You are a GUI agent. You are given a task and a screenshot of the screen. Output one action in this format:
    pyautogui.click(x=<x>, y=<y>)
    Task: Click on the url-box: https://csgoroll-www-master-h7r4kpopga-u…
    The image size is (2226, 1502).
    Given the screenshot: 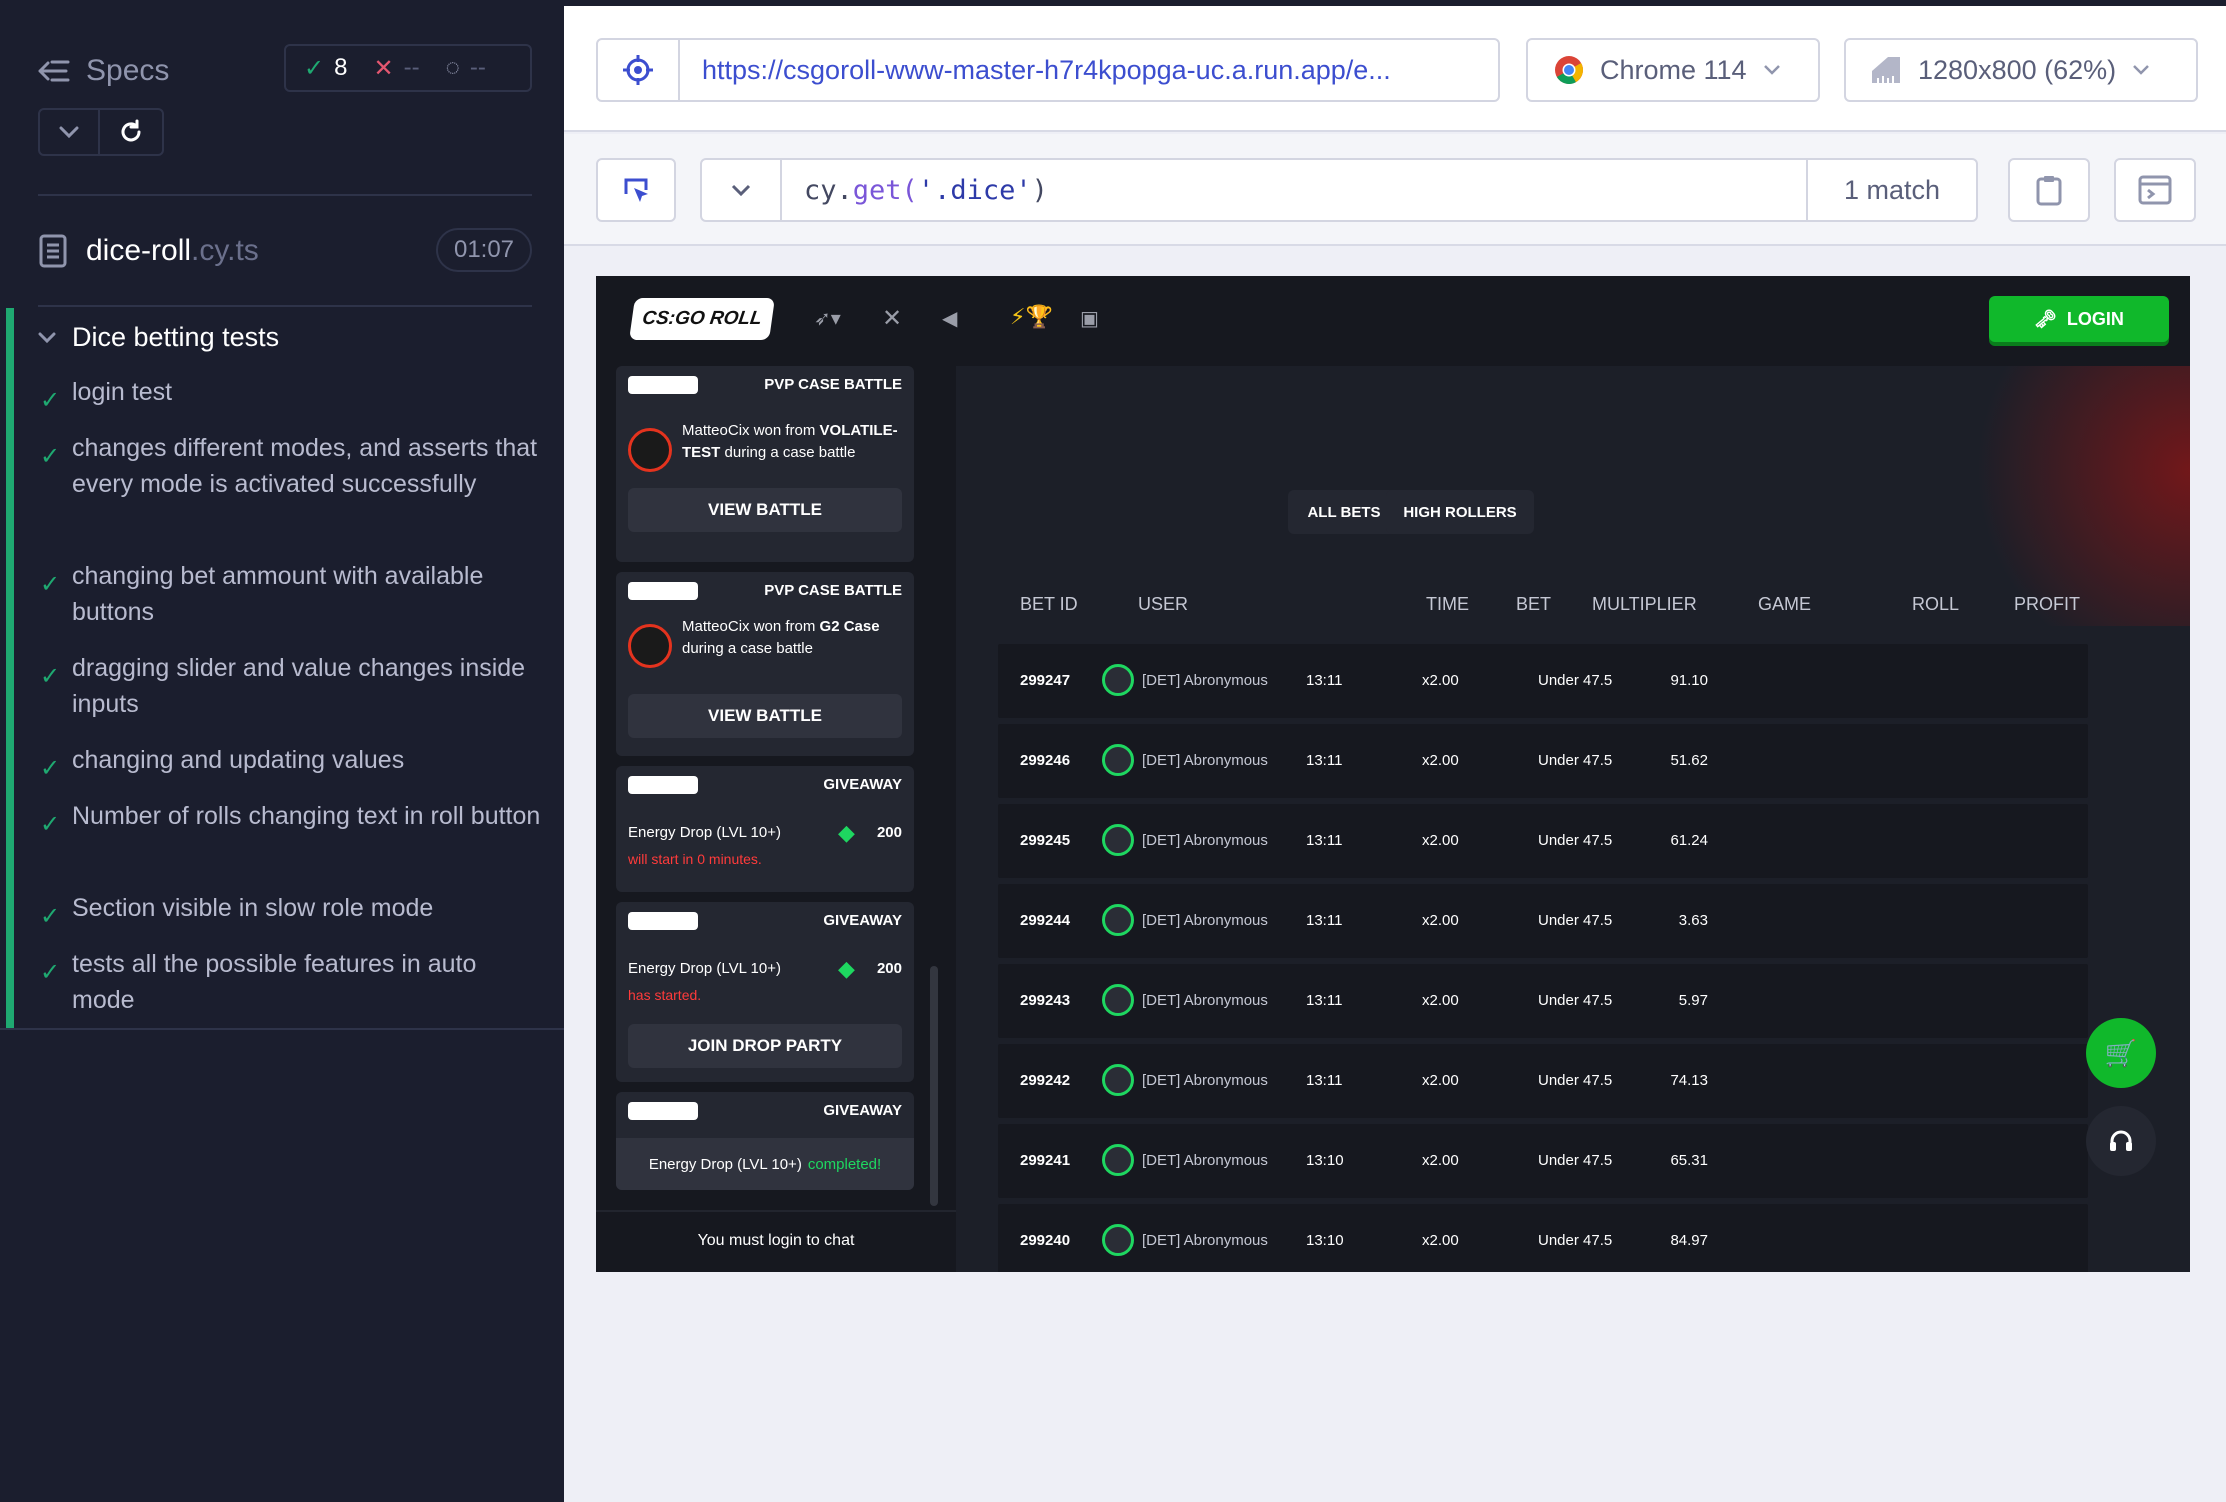 What is the action you would take?
    pyautogui.click(x=1048, y=70)
    